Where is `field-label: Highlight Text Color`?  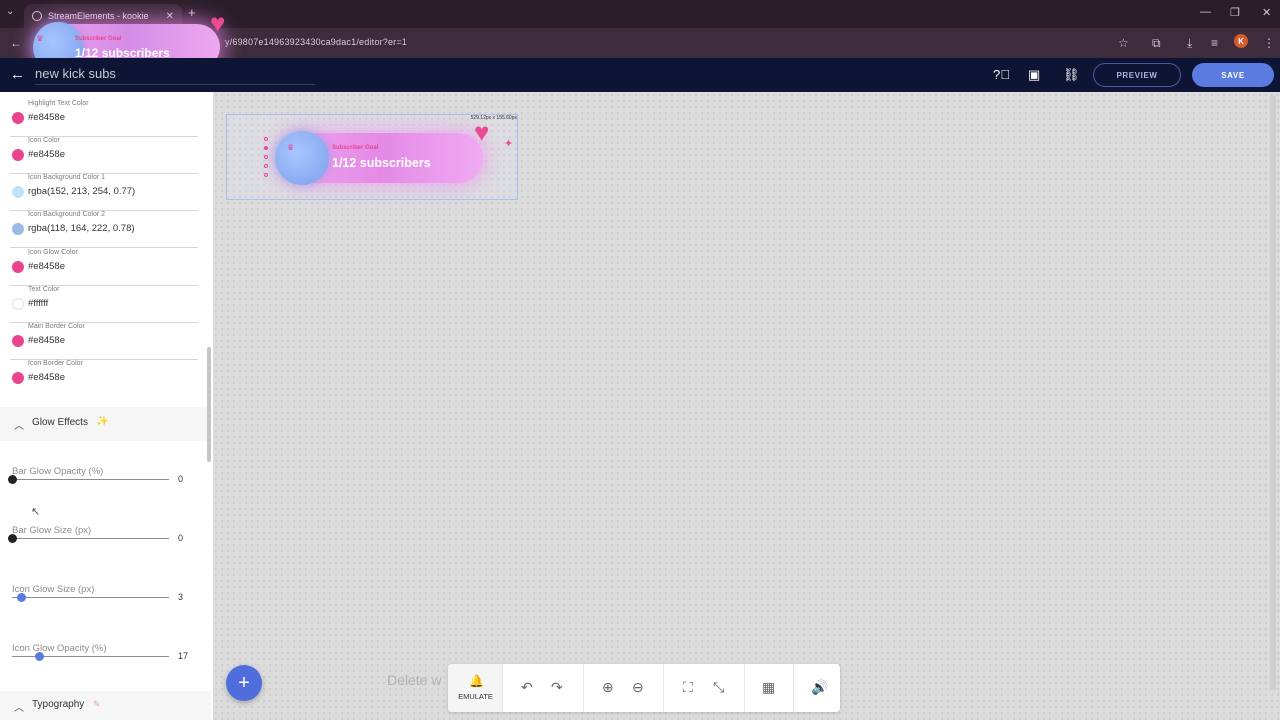
field-label: Highlight Text Color is located at coordinates (58, 103).